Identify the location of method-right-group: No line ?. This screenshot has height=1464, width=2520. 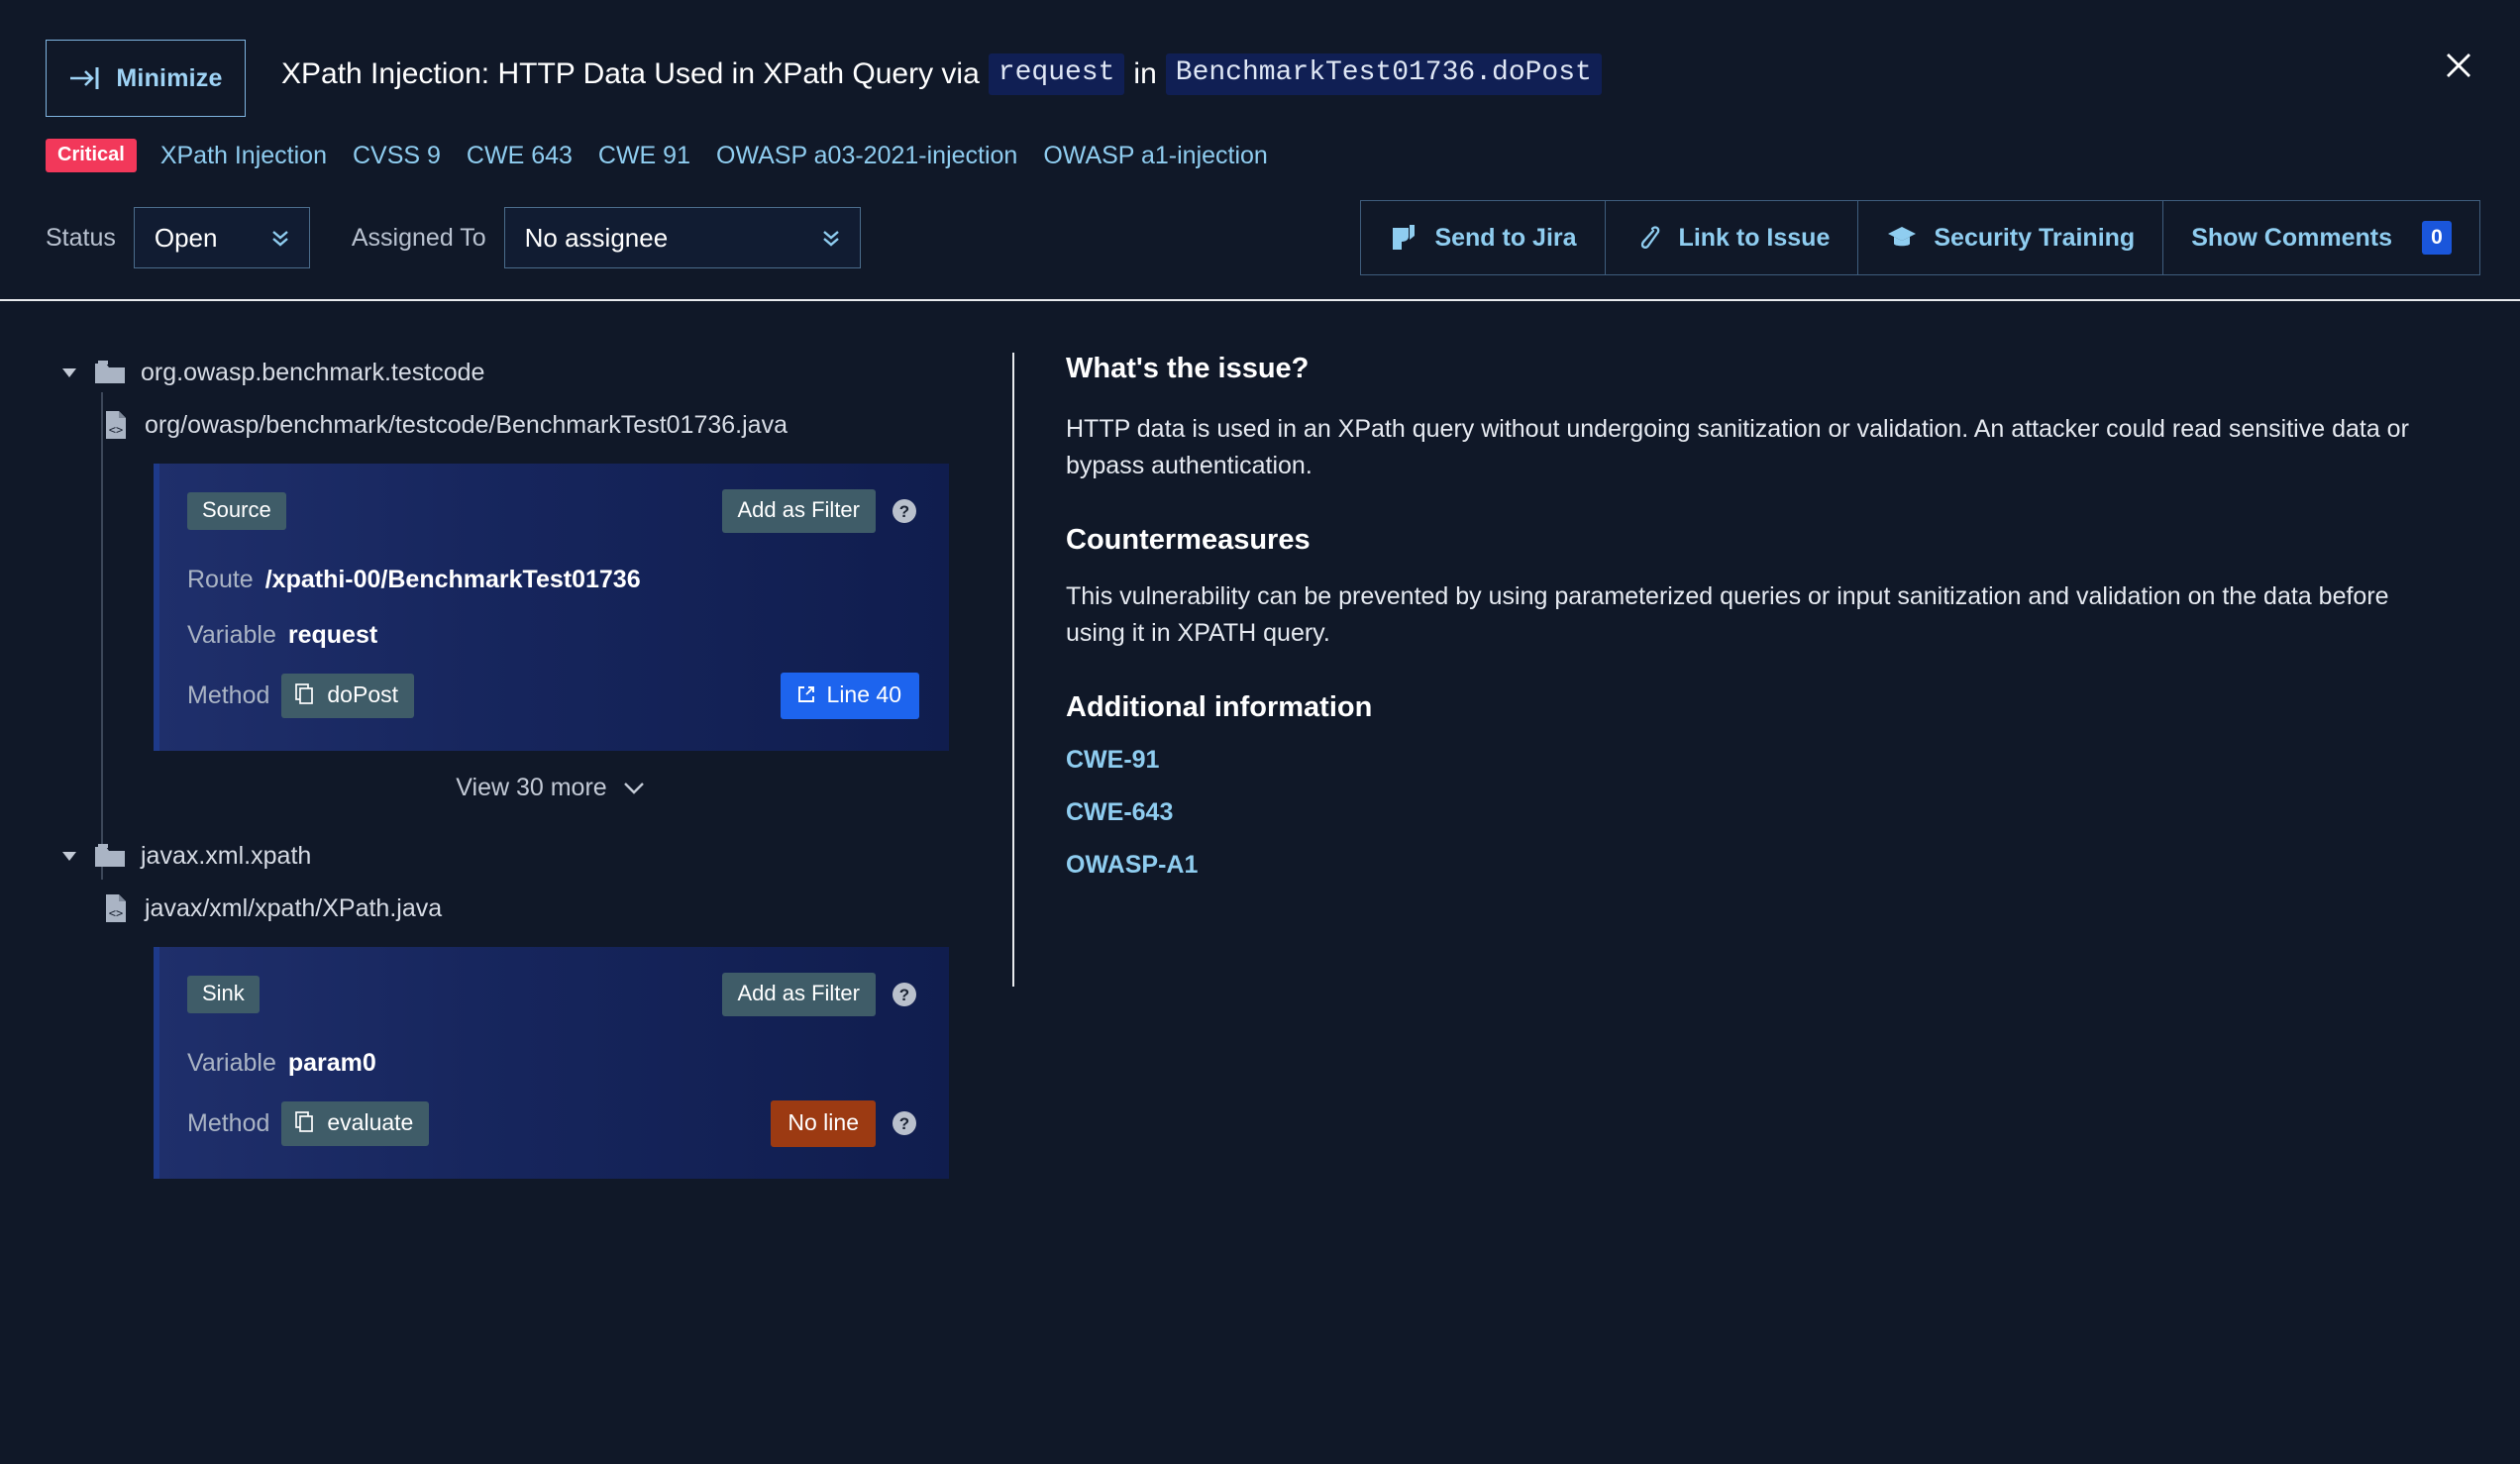
(845, 1123).